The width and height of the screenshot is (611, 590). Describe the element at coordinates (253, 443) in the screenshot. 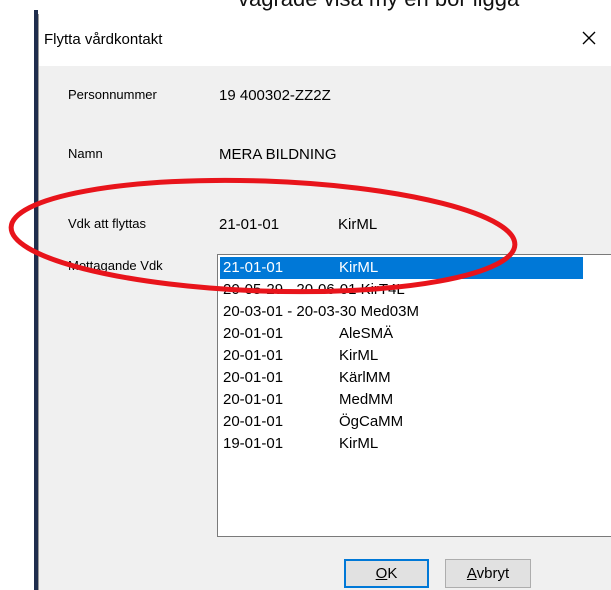

I see `list-item-date: 19-01-01` at that location.